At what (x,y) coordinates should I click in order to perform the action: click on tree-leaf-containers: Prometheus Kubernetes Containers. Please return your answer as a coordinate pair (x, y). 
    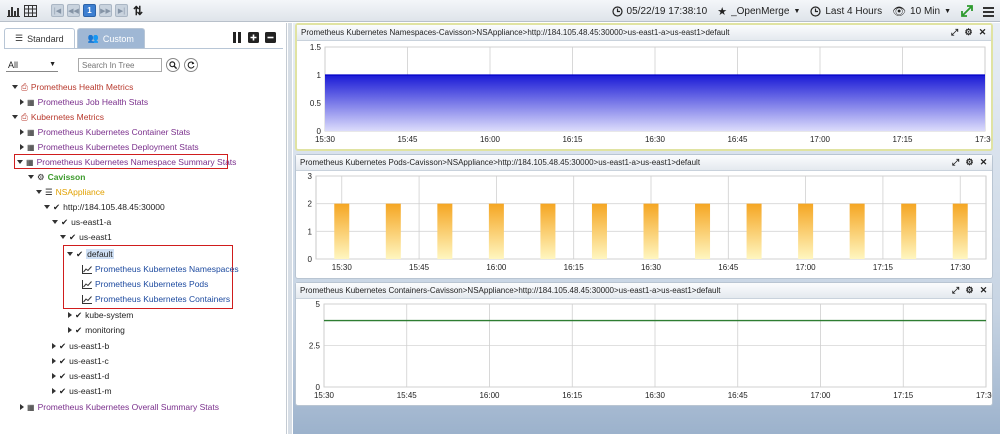
    Looking at the image, I should click on (156, 299).